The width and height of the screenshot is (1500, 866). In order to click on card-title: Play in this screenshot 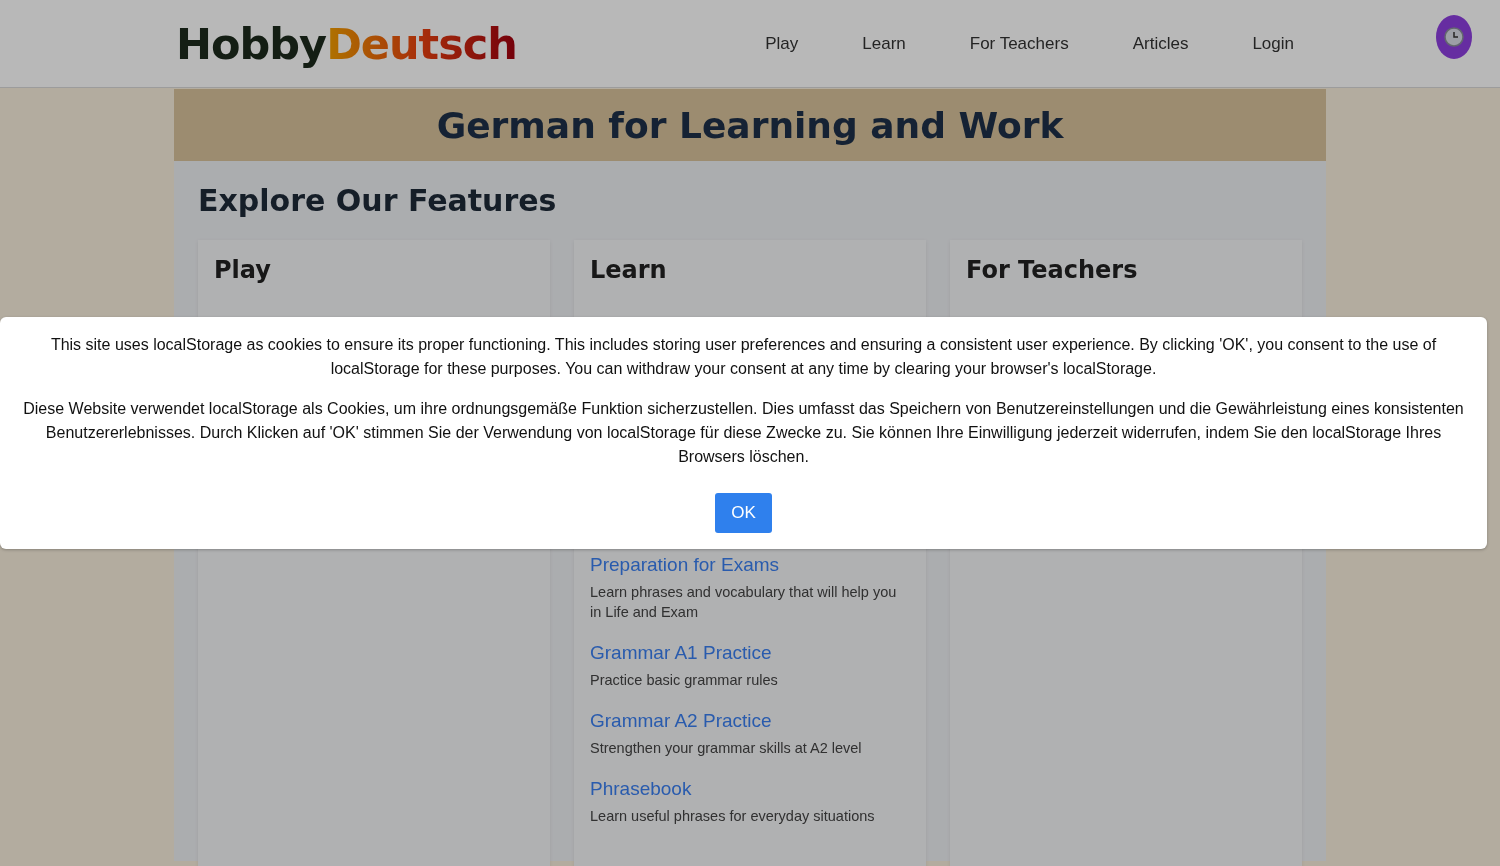, I will do `click(243, 270)`.